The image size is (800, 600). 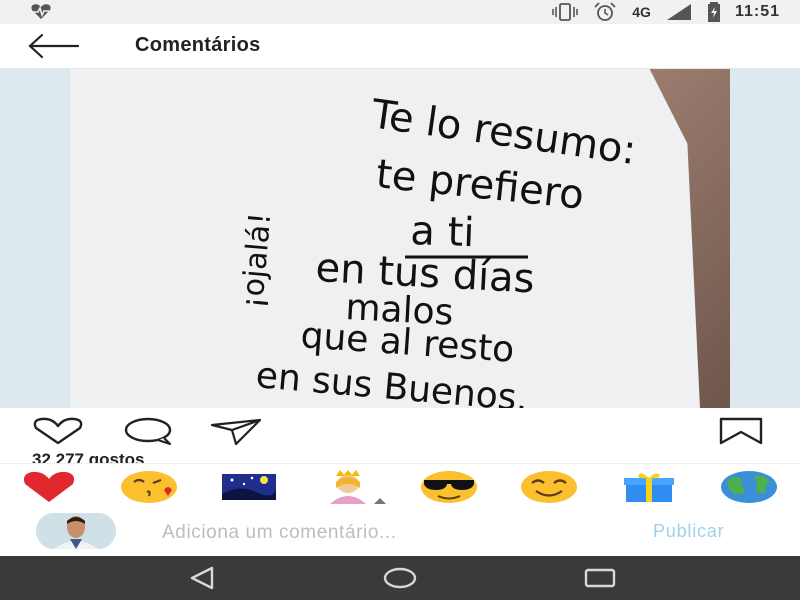 I want to click on heart-emoji-button, so click(x=49, y=487).